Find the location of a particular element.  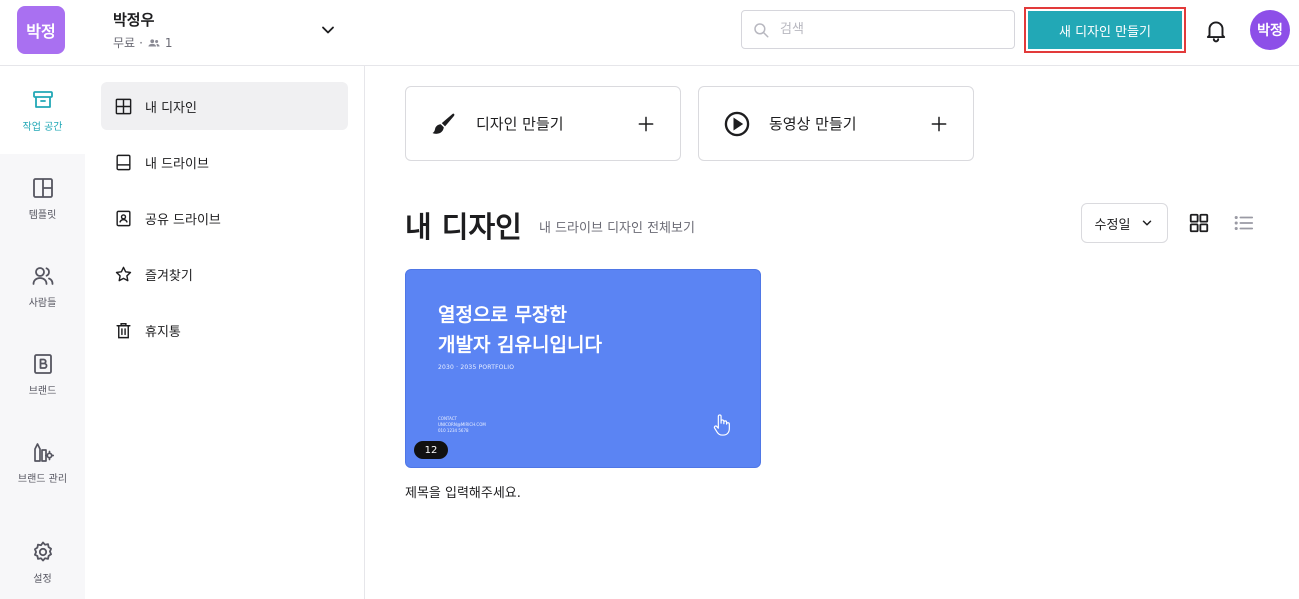

archive-icon is located at coordinates (42, 99).